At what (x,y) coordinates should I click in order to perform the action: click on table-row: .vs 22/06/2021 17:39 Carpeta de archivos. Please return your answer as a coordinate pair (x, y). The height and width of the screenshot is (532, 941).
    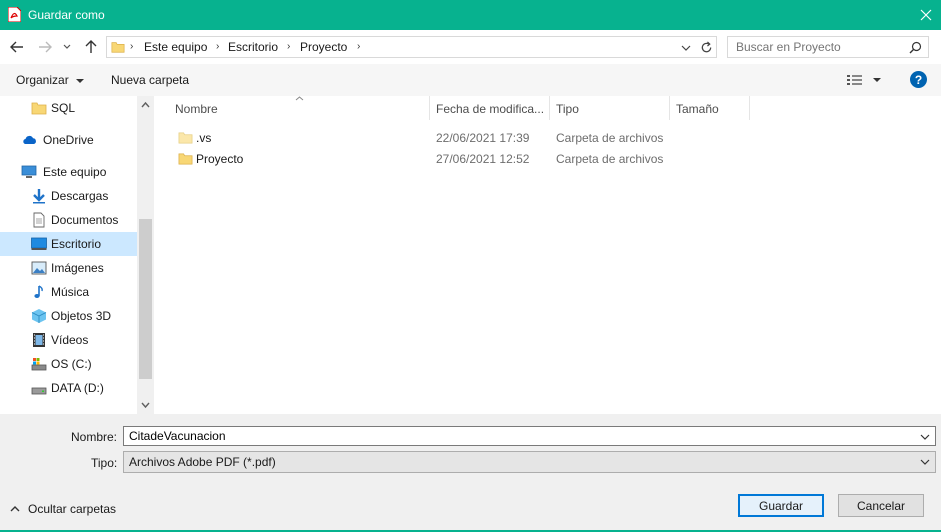
    Looking at the image, I should click on (468, 138).